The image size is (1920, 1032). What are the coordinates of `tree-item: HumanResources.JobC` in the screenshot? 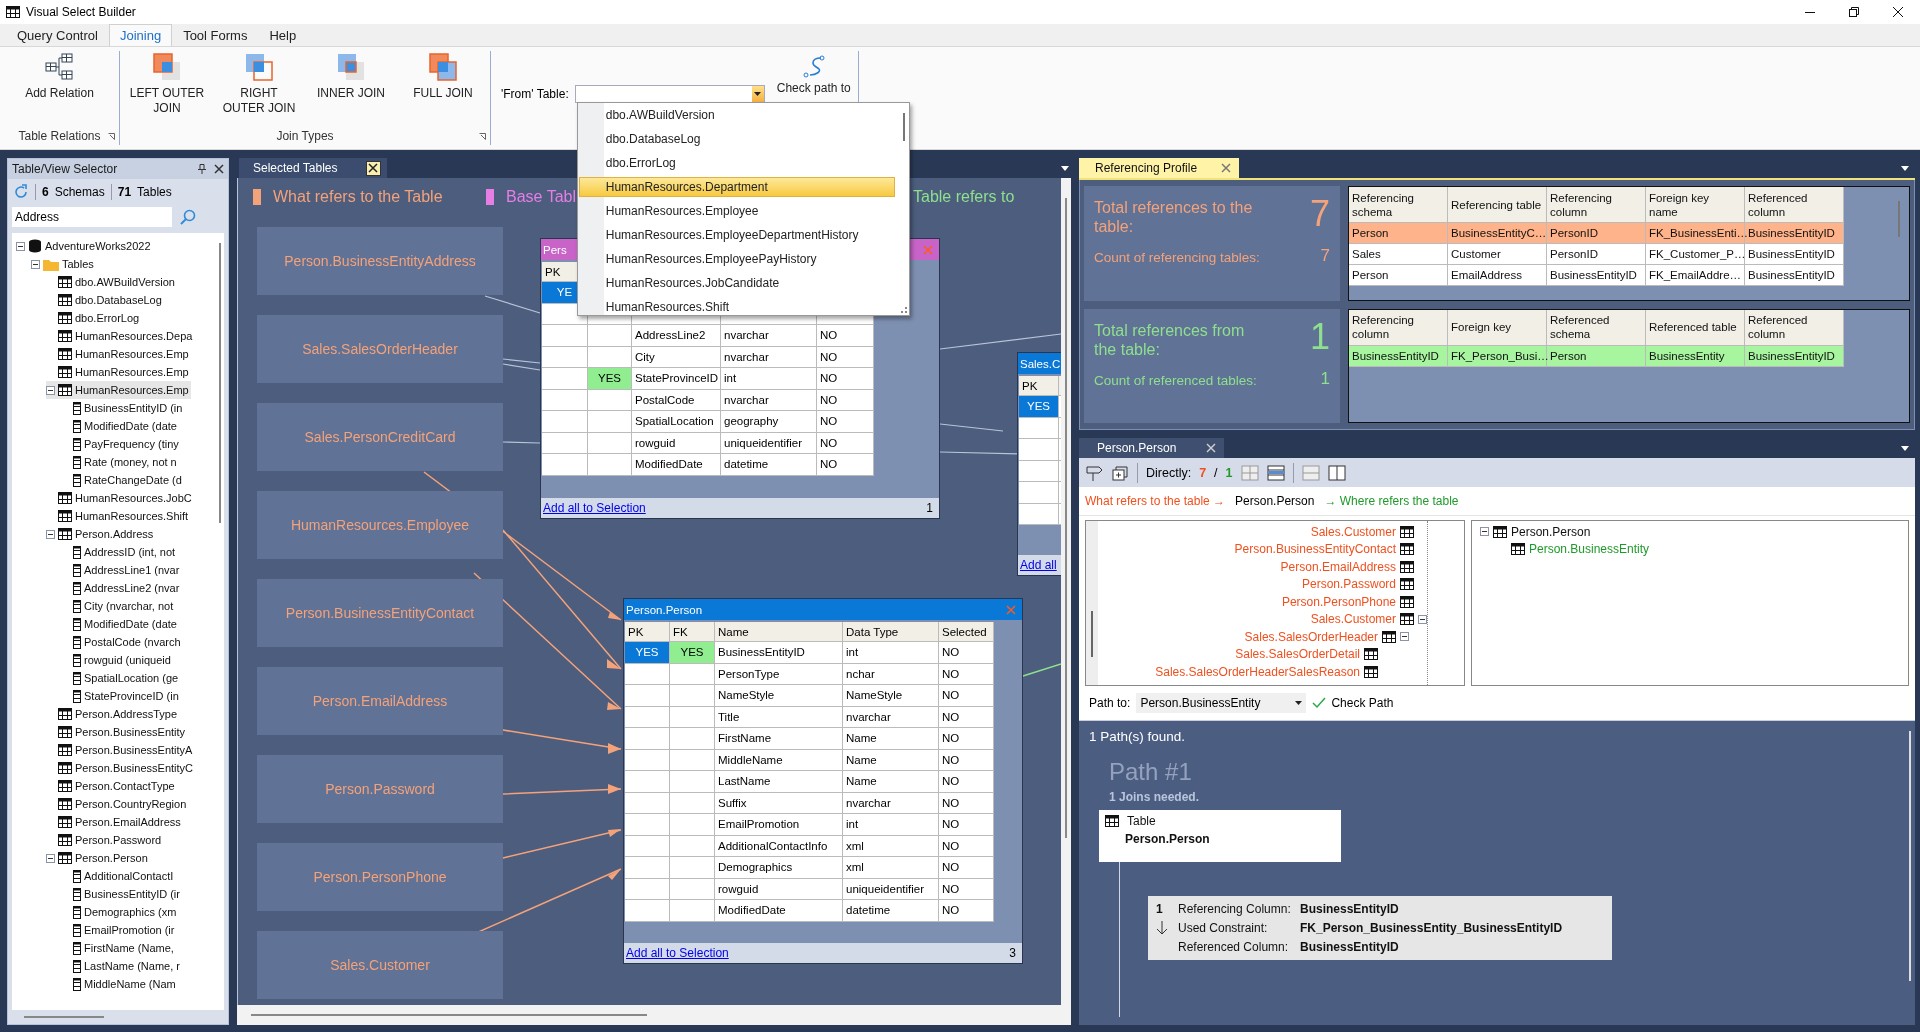 It's located at (120, 498).